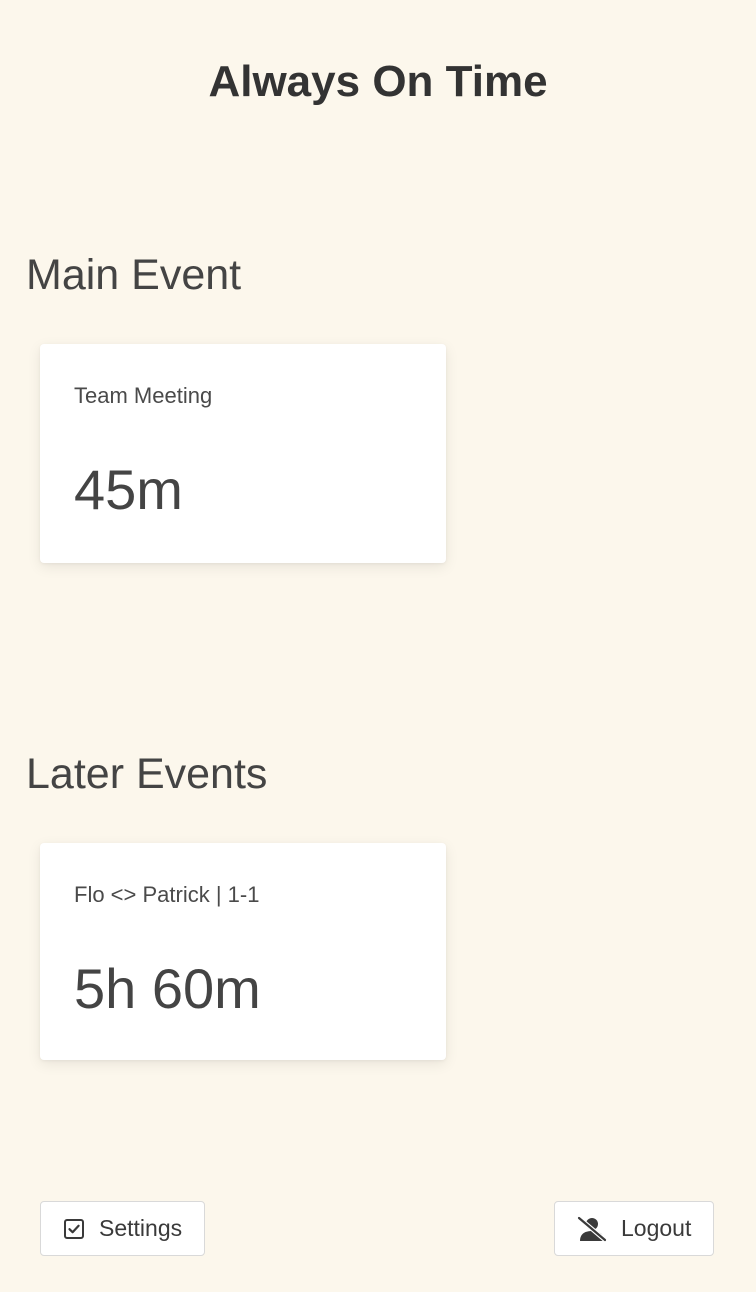 The height and width of the screenshot is (1292, 756). Describe the element at coordinates (134, 275) in the screenshot. I see `main-event-heading: Main Event` at that location.